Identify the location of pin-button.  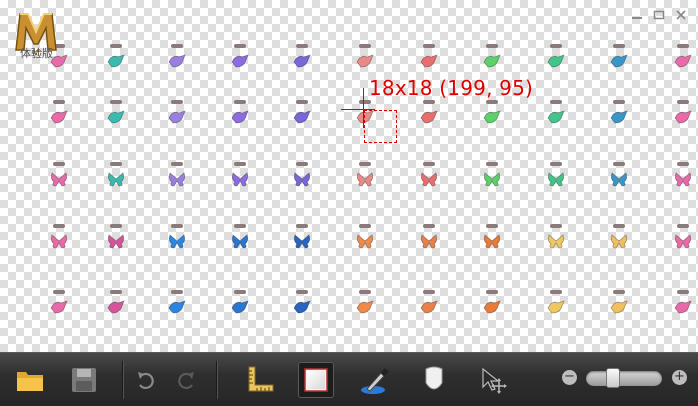
(434, 380).